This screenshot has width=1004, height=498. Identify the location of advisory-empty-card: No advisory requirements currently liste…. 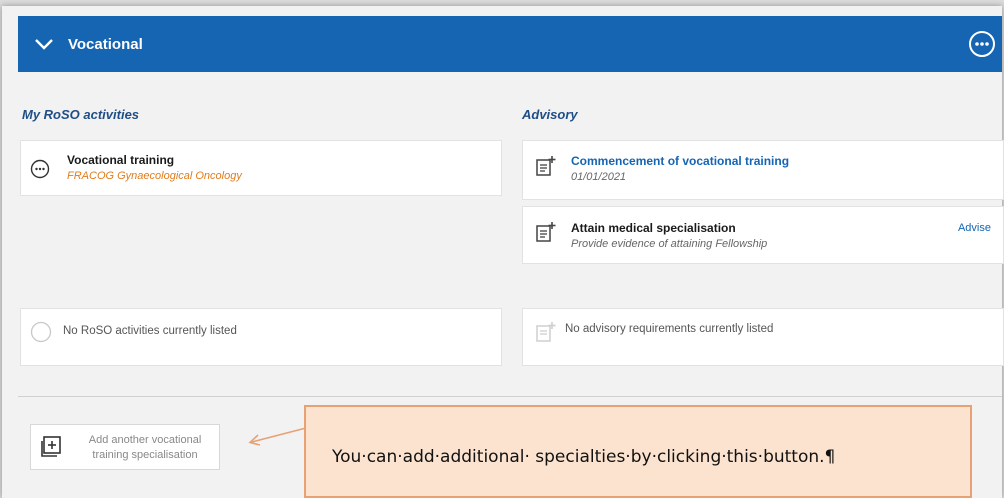
(763, 337).